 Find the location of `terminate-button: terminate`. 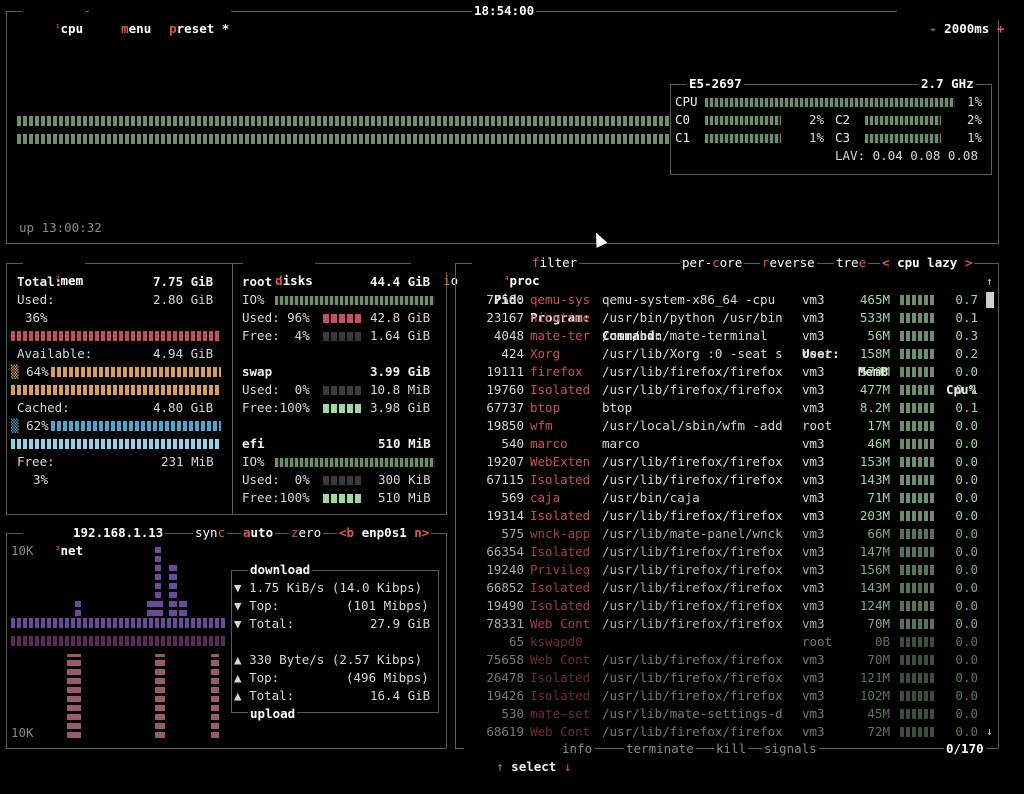

terminate-button: terminate is located at coordinates (660, 749).